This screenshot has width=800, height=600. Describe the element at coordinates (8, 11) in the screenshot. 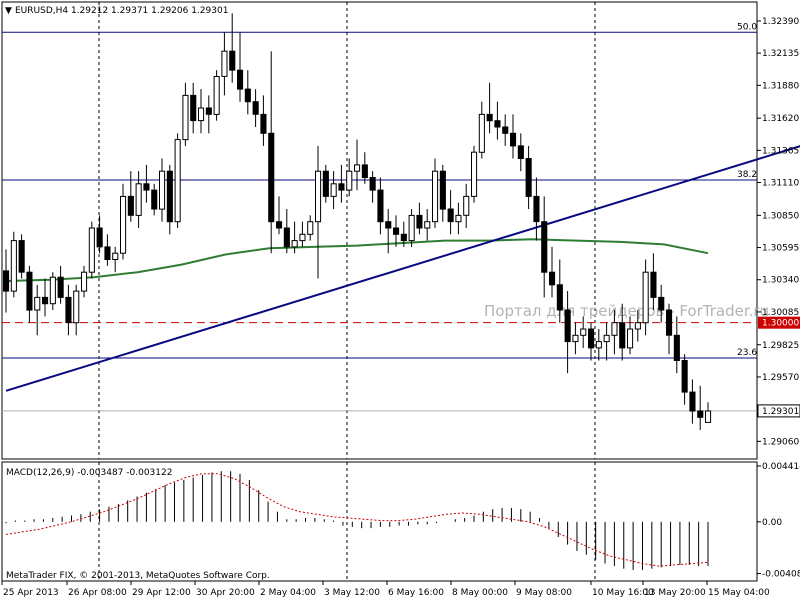

I see `header-icon: ▼` at that location.